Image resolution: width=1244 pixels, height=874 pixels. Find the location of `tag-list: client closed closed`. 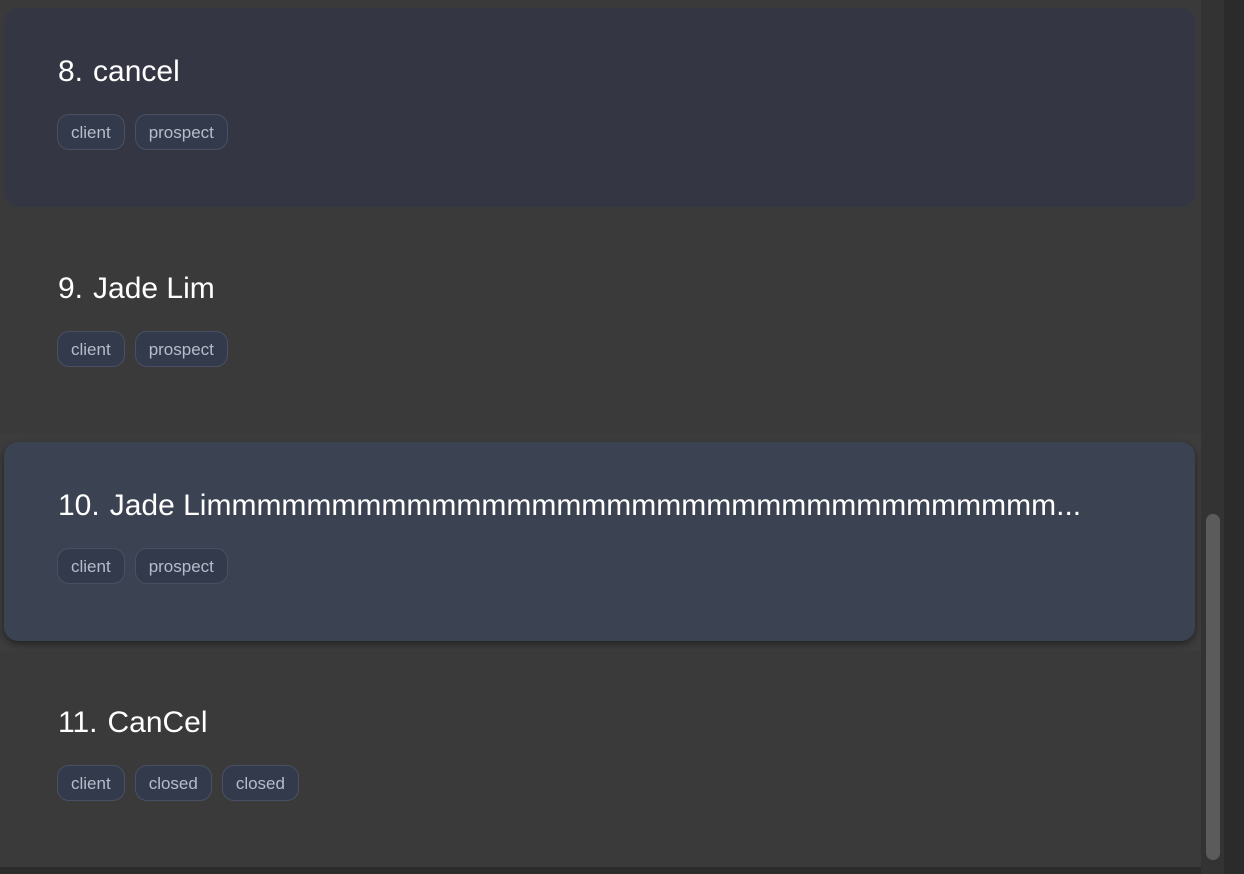

tag-list: client closed closed is located at coordinates (178, 783).